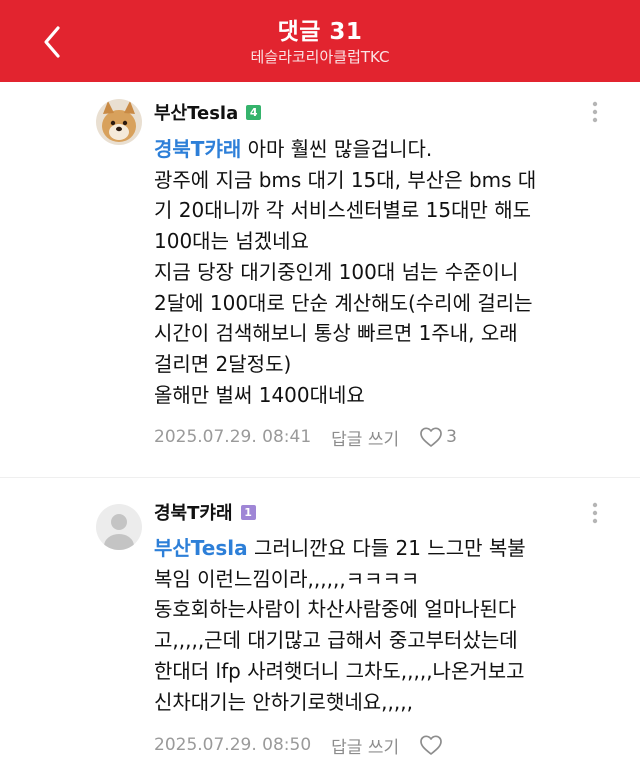  I want to click on comment-line: 경북T캬래 아마 훨씬 많을겁니다., so click(293, 149).